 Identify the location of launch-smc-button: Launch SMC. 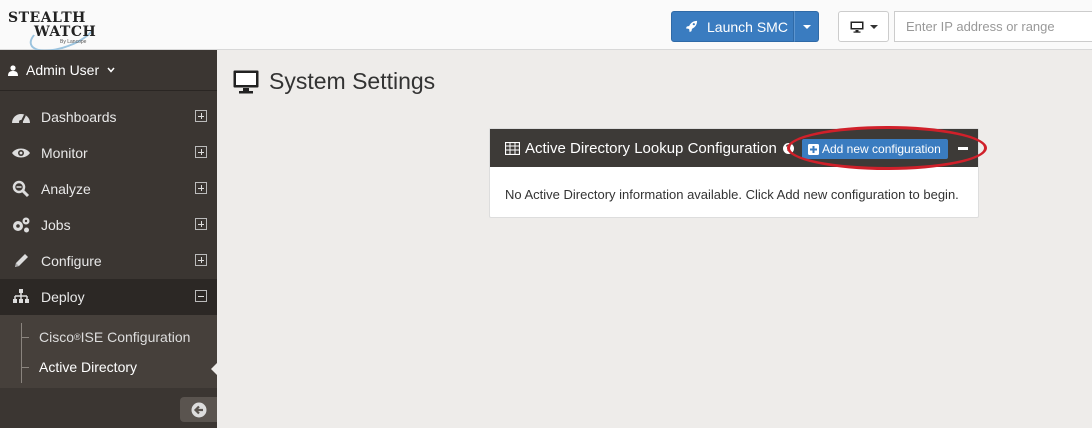
(732, 26).